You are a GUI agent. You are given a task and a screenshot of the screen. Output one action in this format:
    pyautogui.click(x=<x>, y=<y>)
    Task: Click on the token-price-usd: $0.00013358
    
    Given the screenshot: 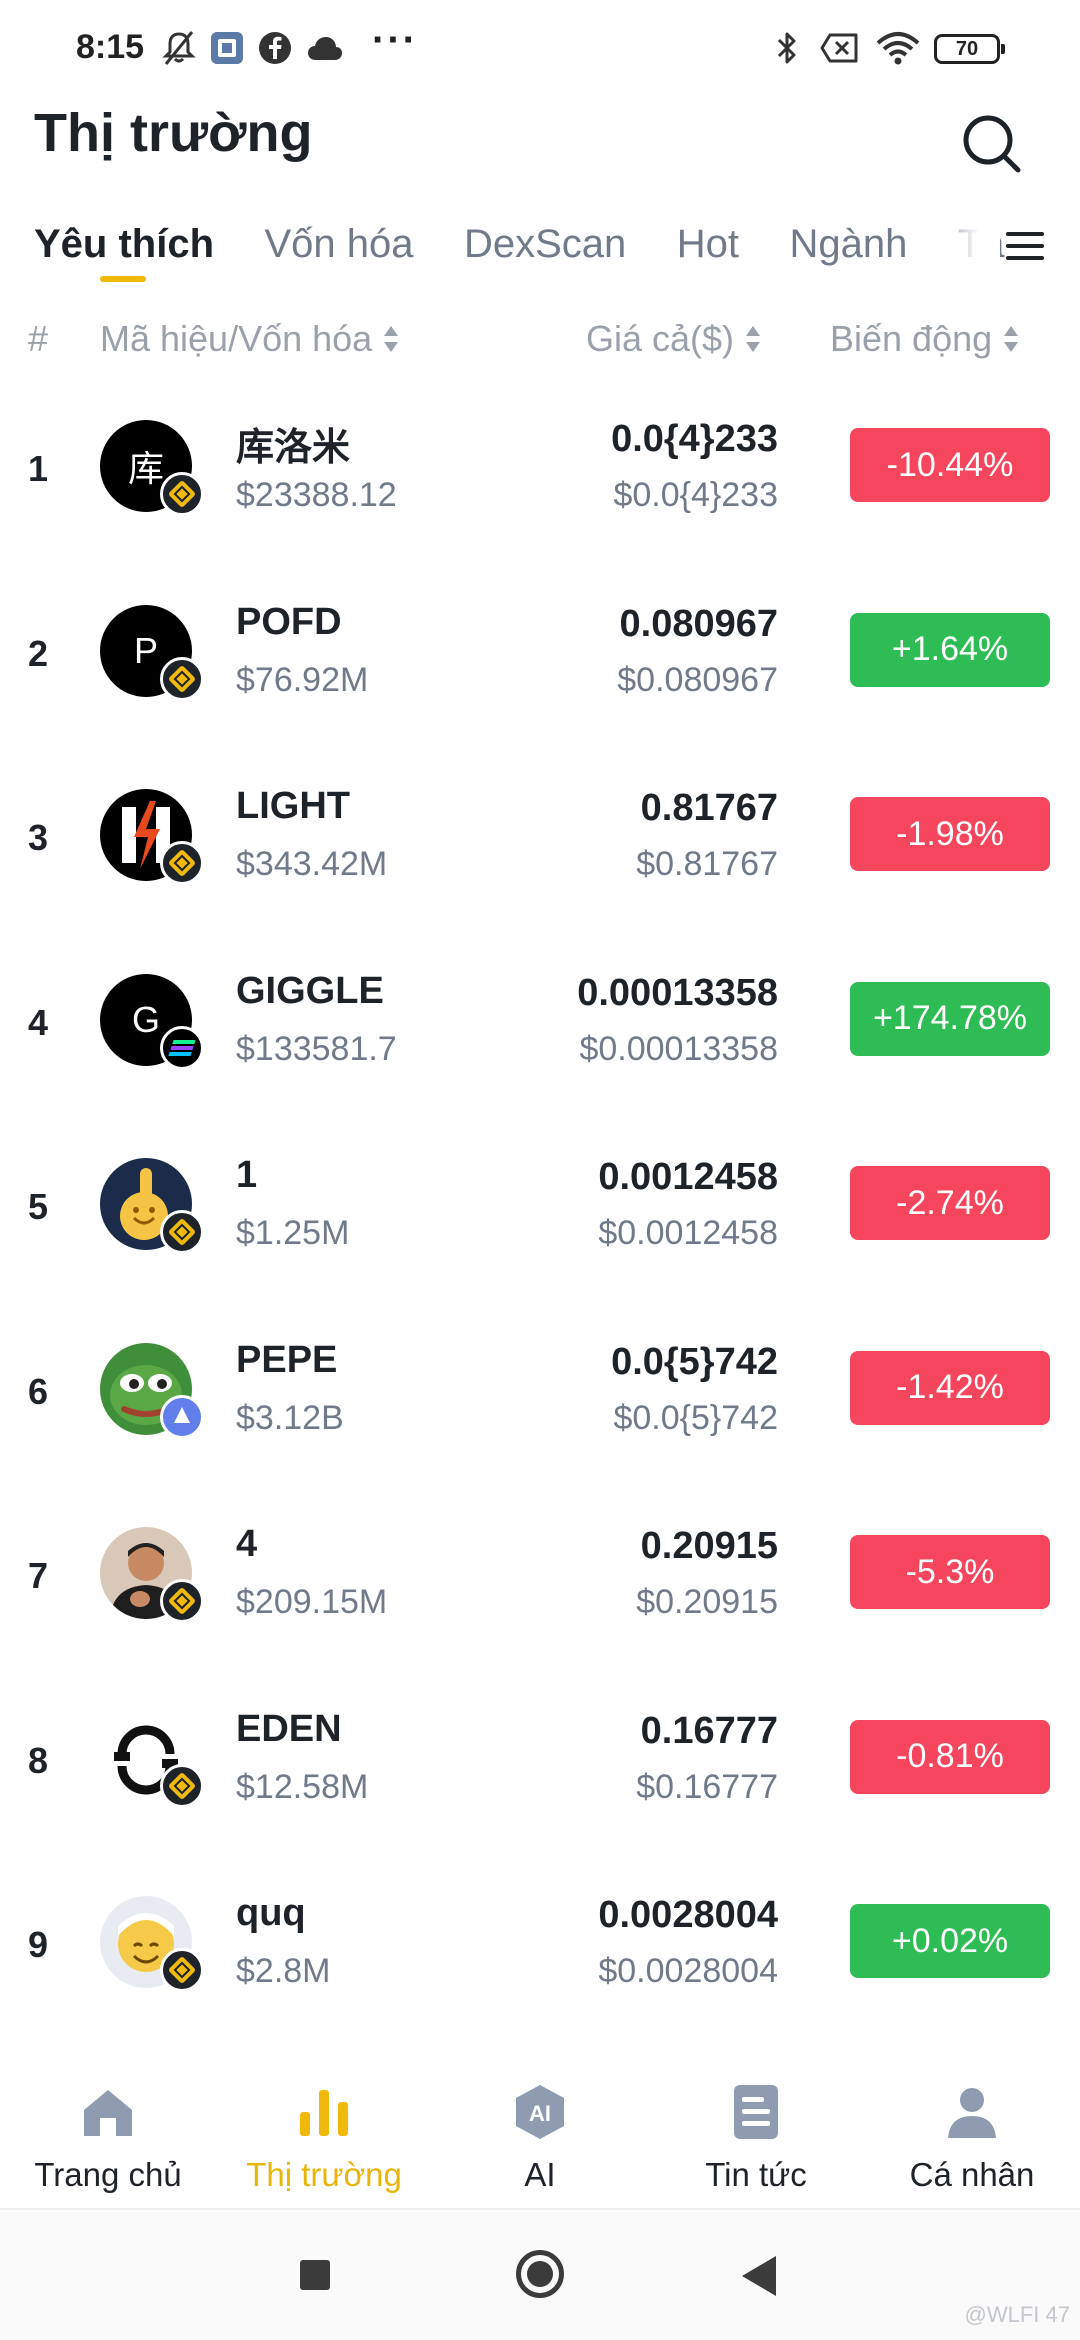 What is the action you would take?
    pyautogui.click(x=678, y=1048)
    